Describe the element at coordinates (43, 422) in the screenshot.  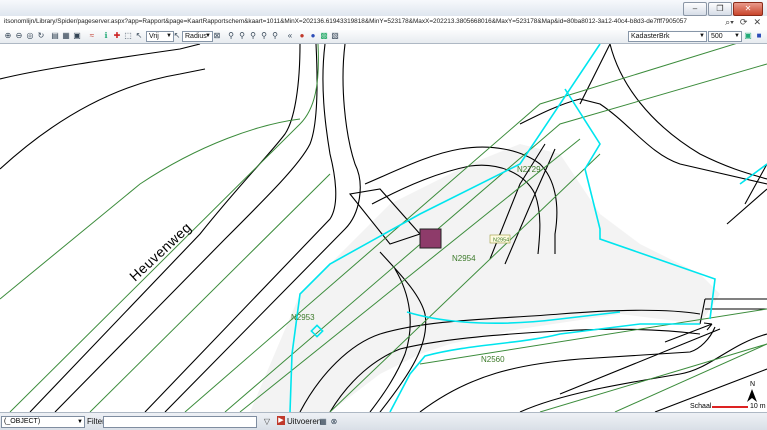
I see `object-select: (_OBJECT) ▼` at that location.